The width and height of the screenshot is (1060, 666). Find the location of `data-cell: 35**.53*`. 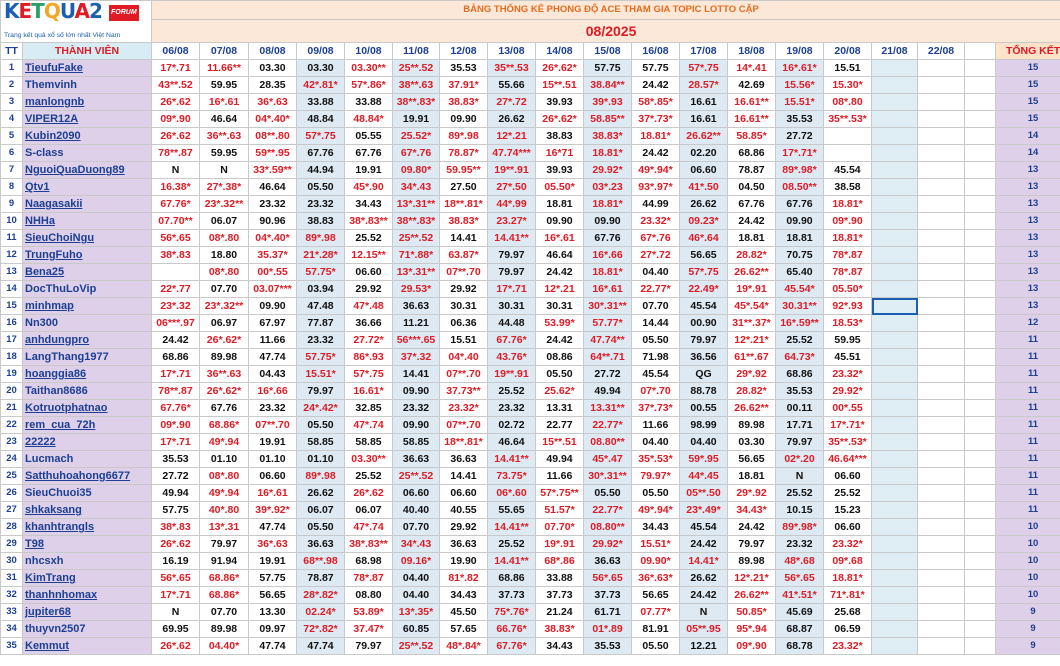

data-cell: 35**.53* is located at coordinates (847, 442).